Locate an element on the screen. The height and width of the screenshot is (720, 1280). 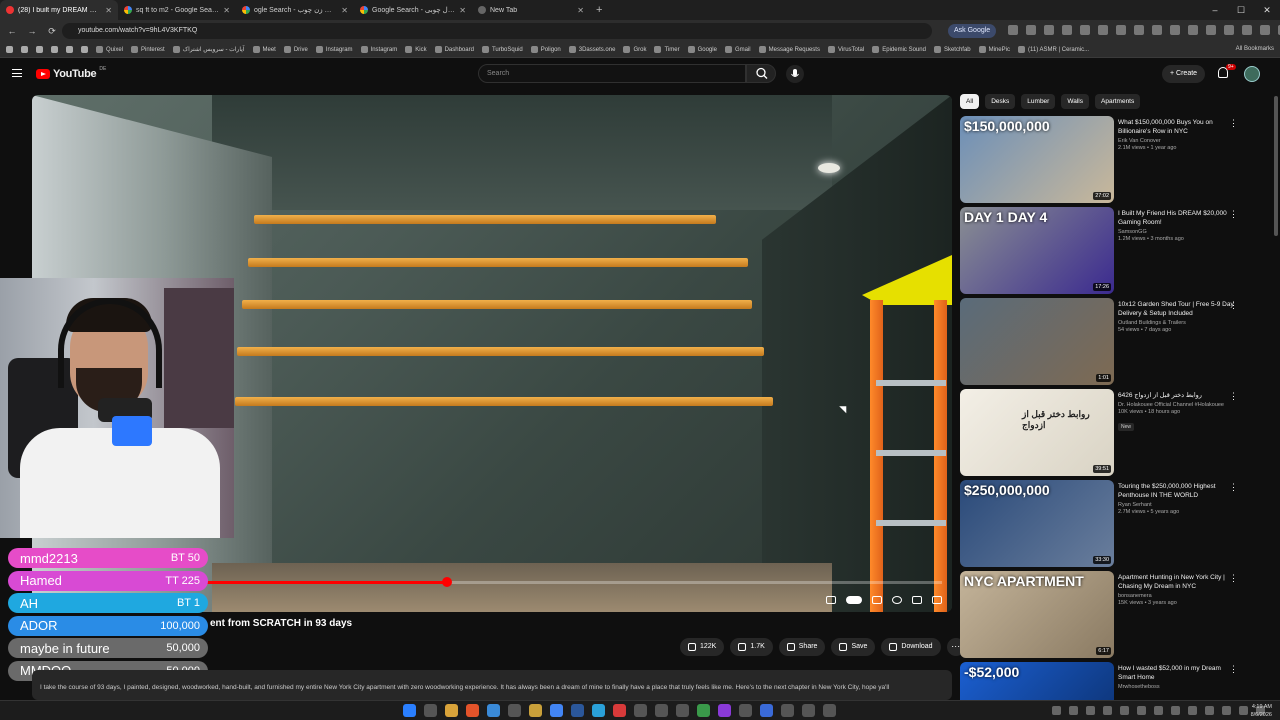
forward-icon: → is located at coordinates (32, 31).